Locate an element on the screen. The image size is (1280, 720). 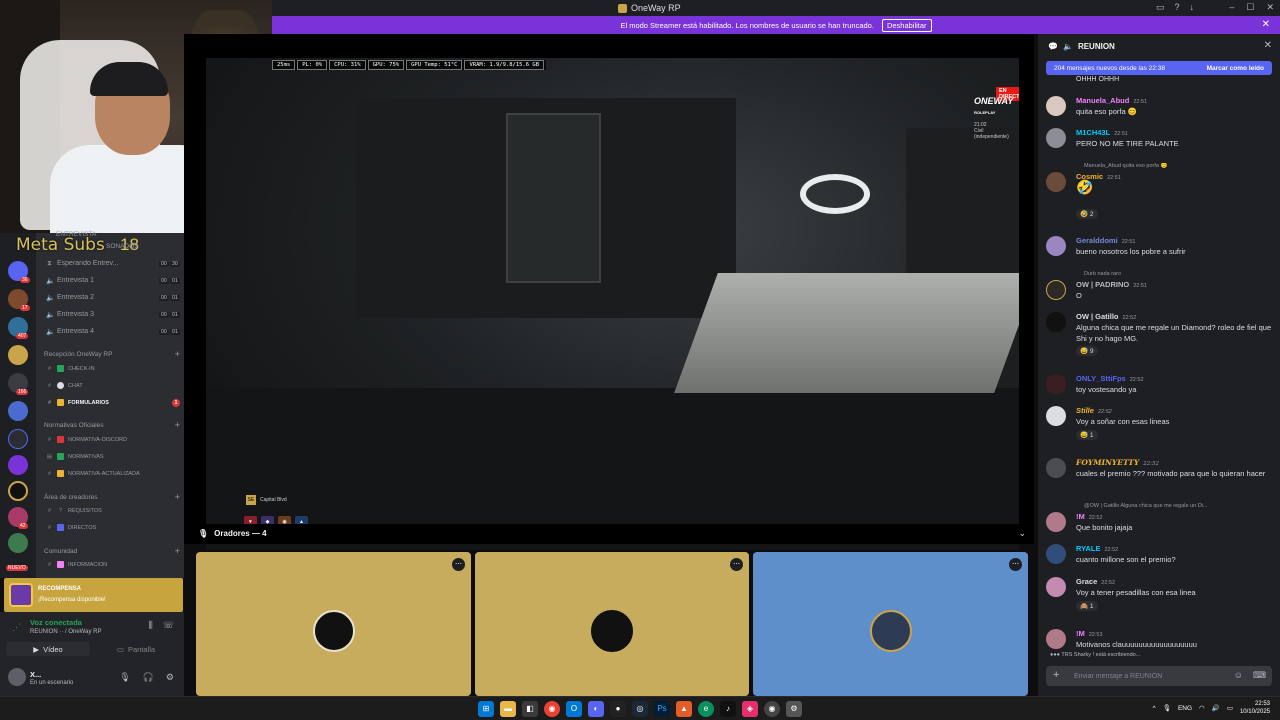
obs-icon: ● is located at coordinates (618, 709).